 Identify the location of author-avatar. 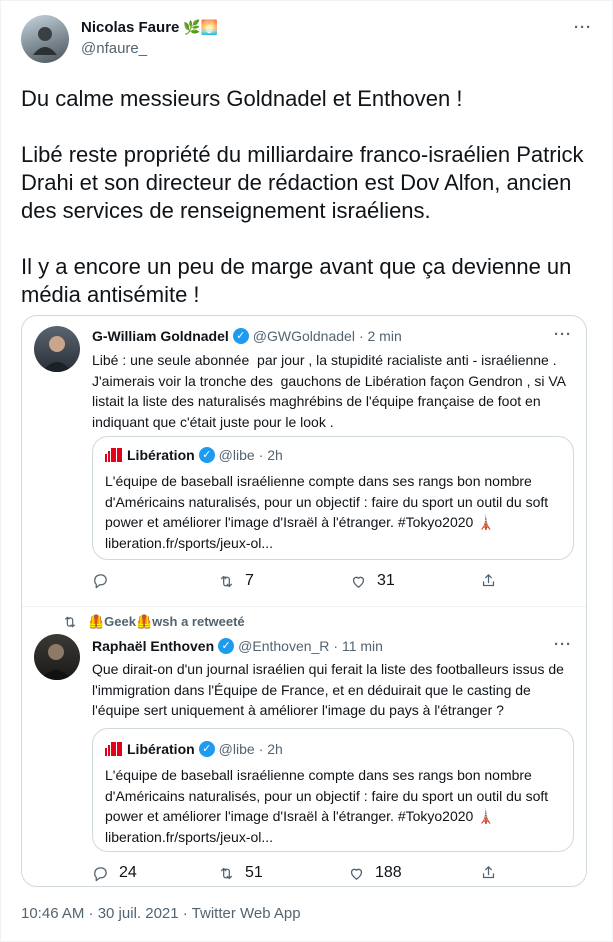
(45, 39).